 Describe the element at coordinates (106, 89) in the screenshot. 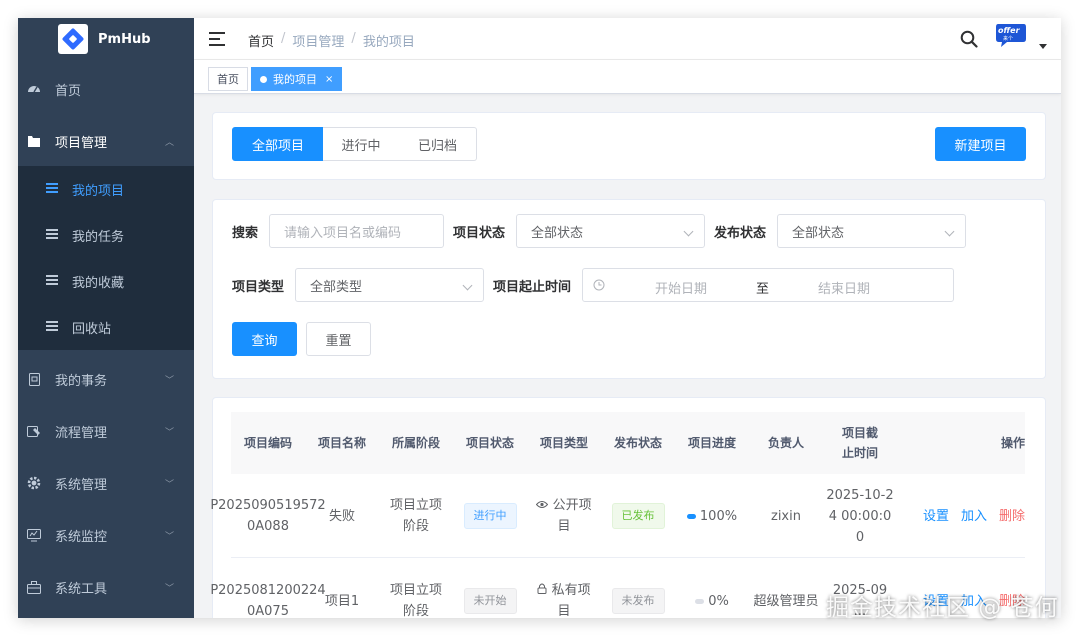

I see `sidebar-item-home: 首页` at that location.